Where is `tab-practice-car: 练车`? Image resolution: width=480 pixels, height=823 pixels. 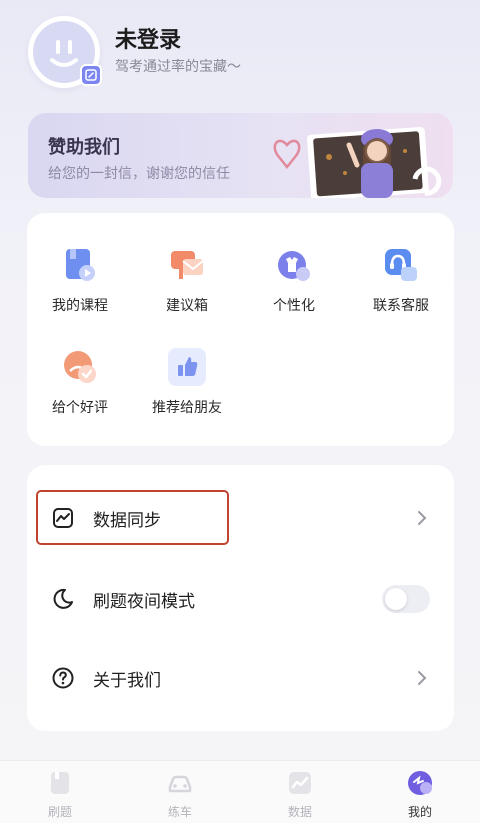
tab-practice-car: 练车 is located at coordinates (180, 794).